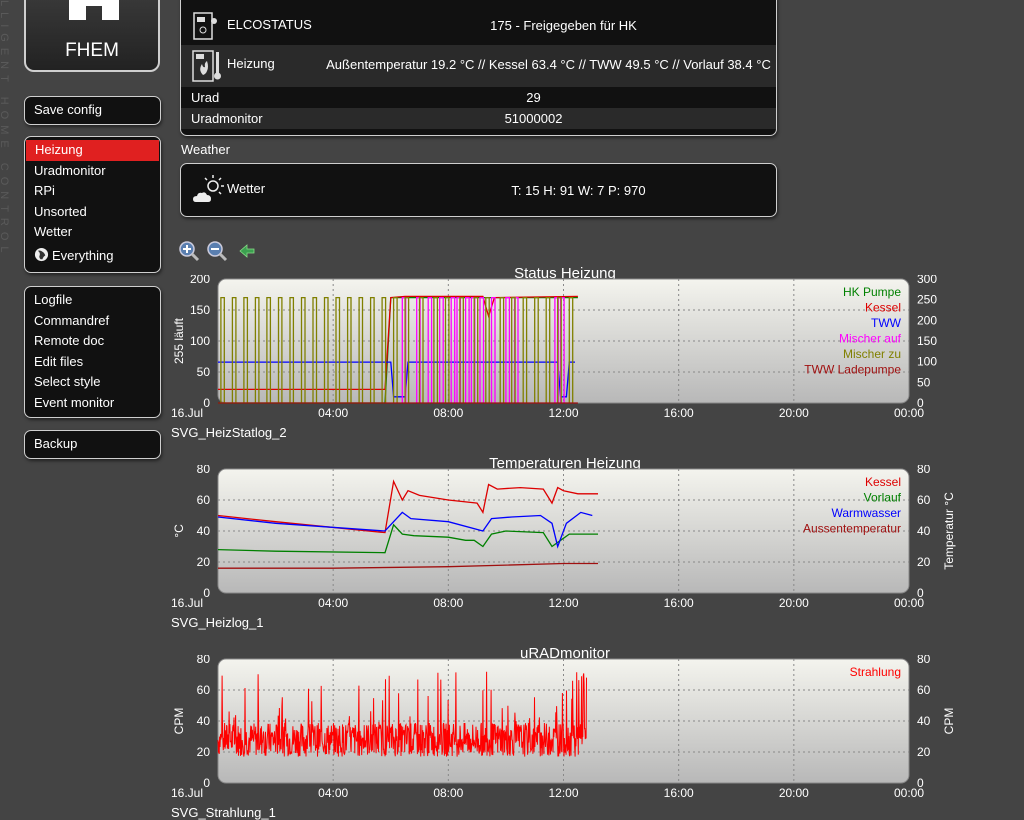  I want to click on y-axis-label: CPM, so click(179, 721).